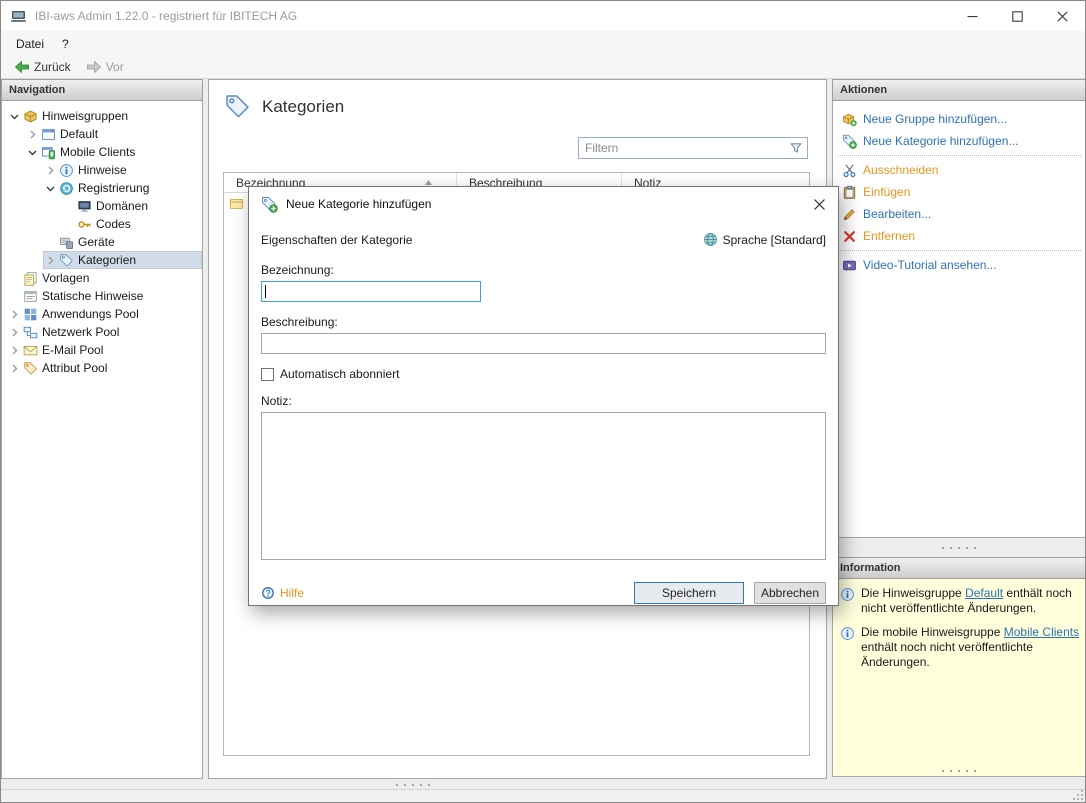 The height and width of the screenshot is (803, 1086). What do you see at coordinates (959, 192) in the screenshot?
I see `action-einf-gen: Einfügen` at bounding box center [959, 192].